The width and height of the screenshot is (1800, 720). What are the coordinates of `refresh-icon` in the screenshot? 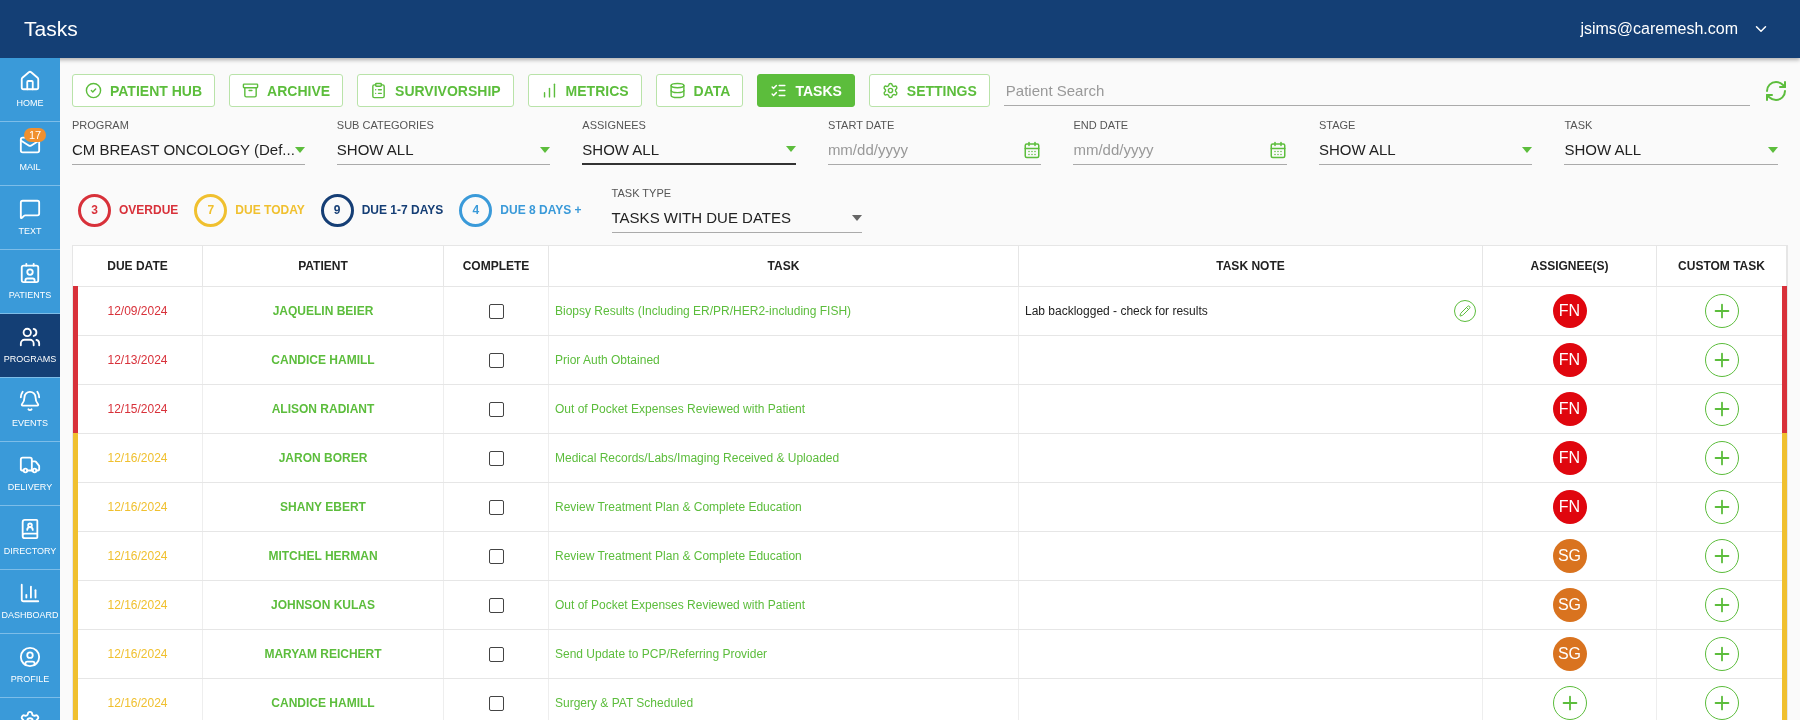 It's located at (1776, 90).